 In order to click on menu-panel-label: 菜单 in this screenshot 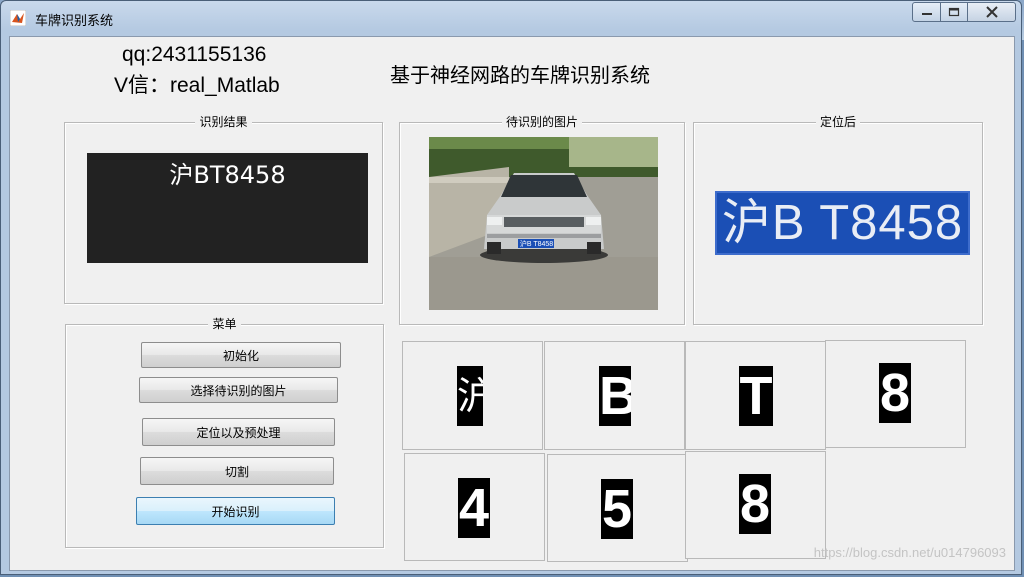, I will do `click(224, 324)`.